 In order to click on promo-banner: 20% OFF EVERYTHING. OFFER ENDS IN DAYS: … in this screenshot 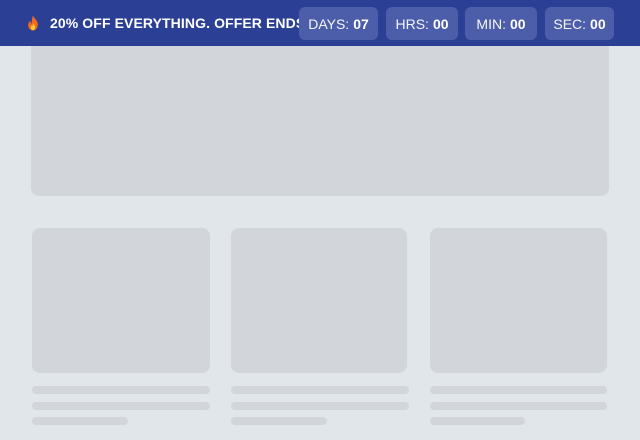, I will do `click(320, 23)`.